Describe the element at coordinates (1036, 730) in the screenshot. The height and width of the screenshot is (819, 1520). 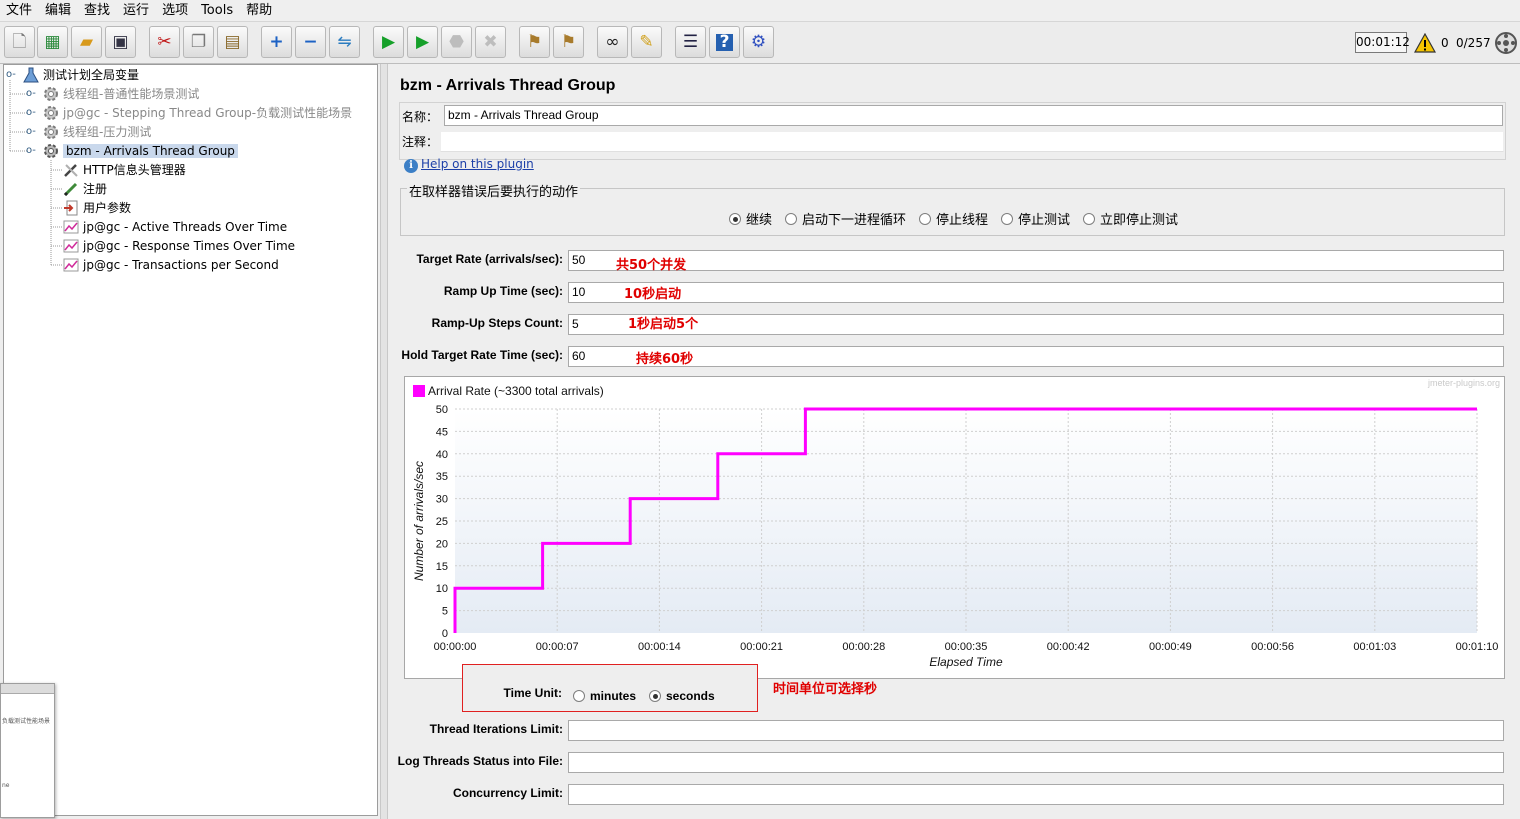
I see `thread-iterations-limit-field` at that location.